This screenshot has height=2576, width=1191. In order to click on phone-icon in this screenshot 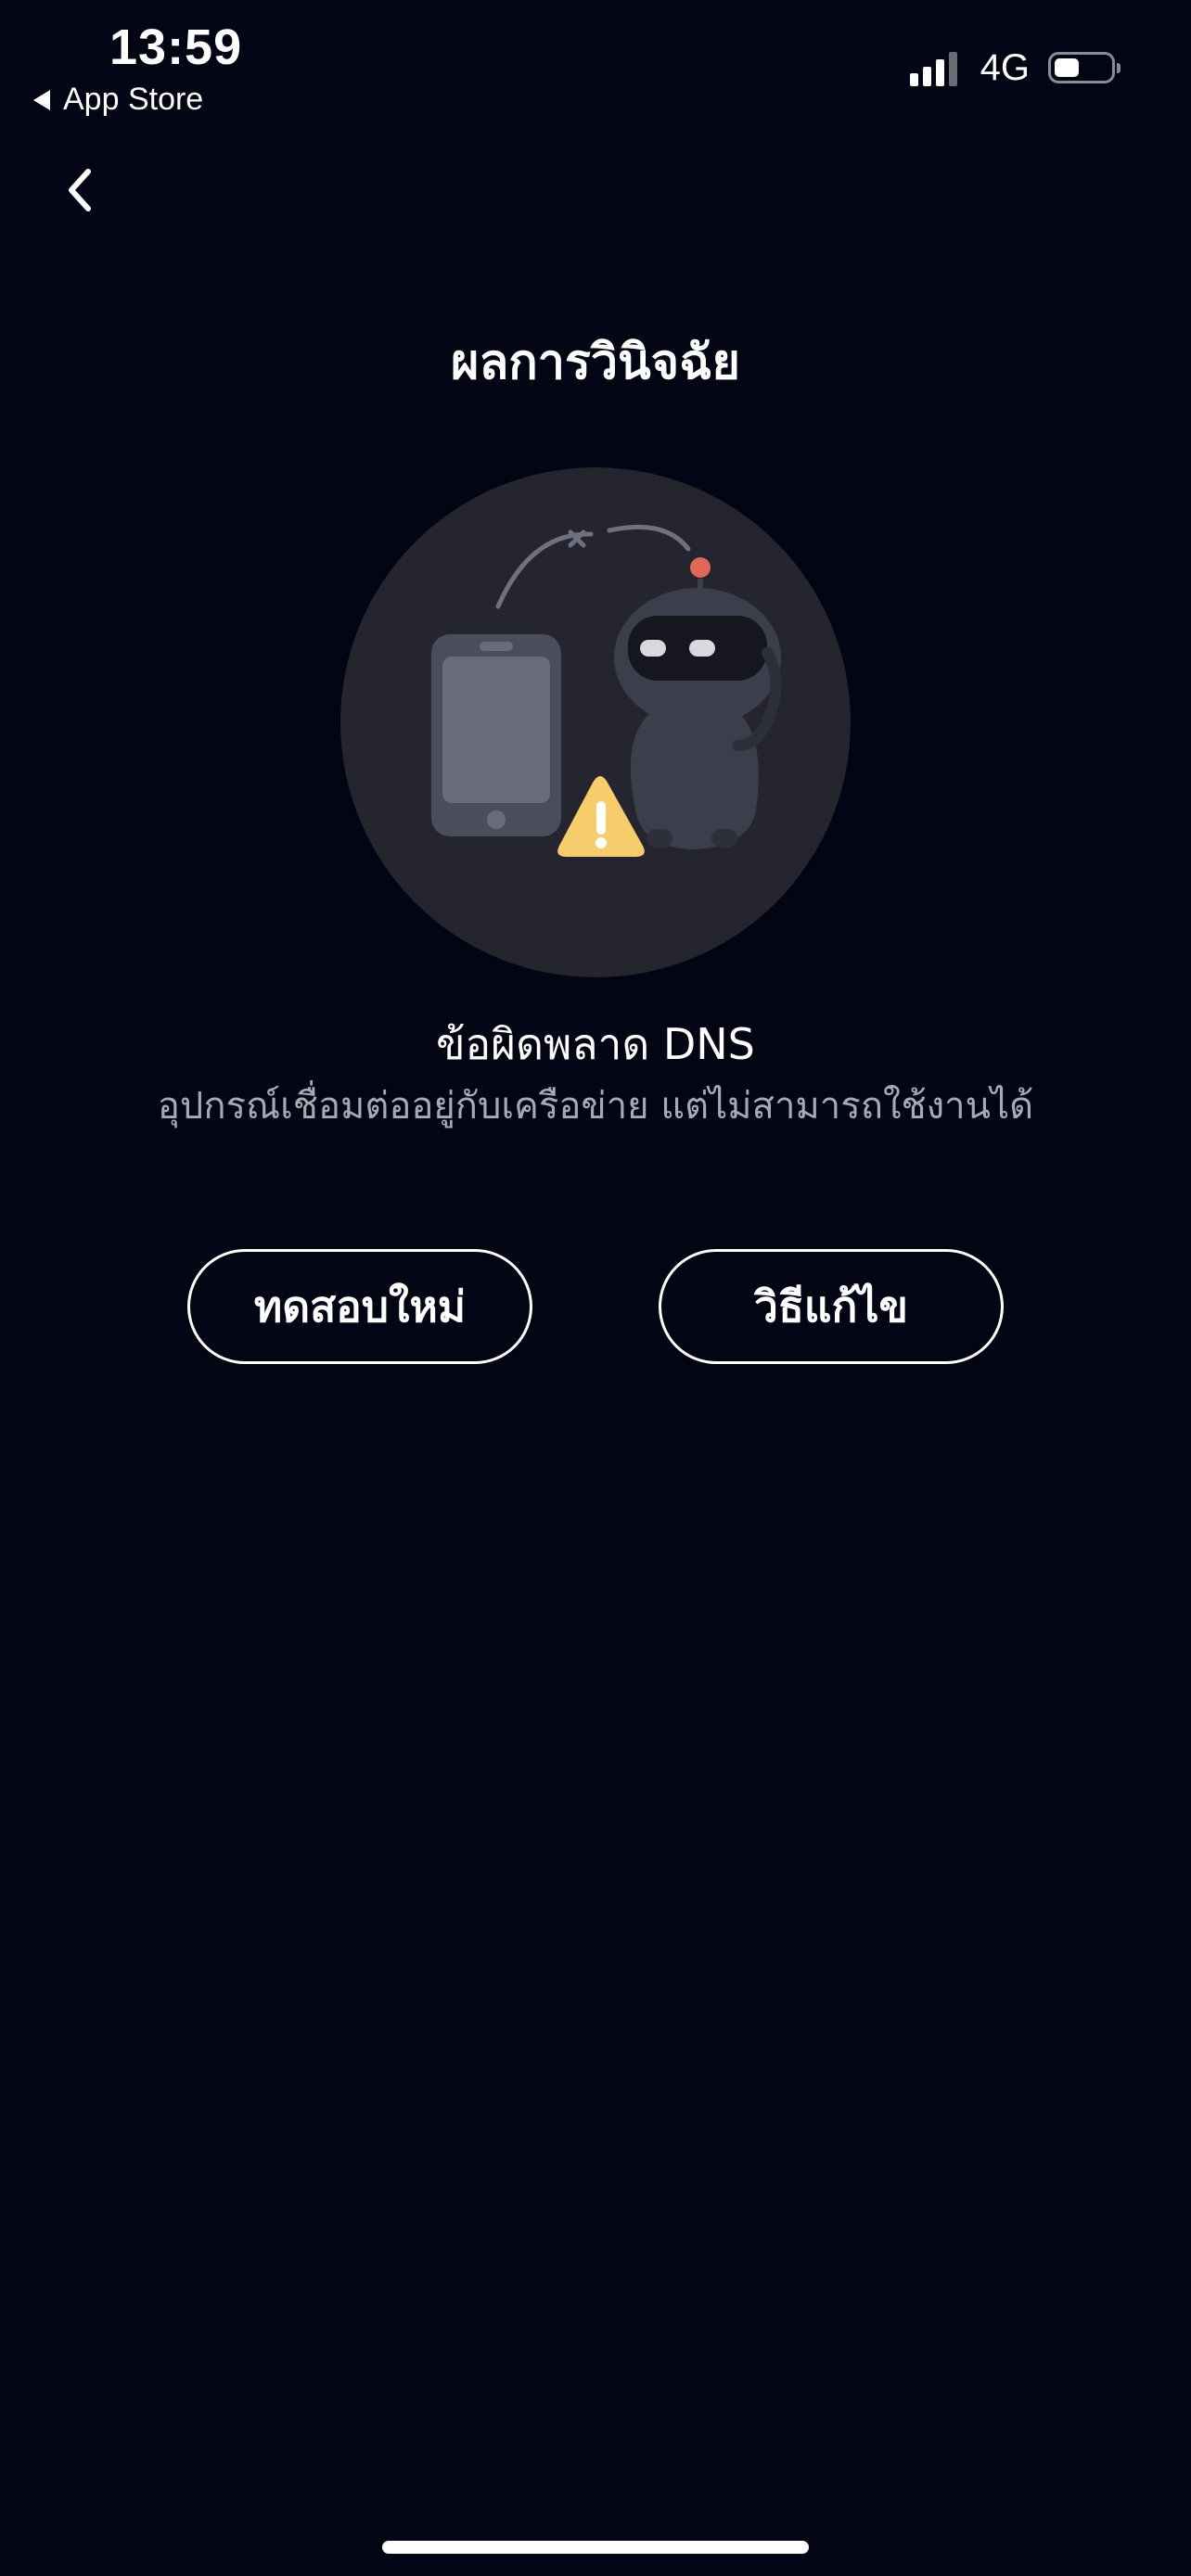, I will do `click(496, 735)`.